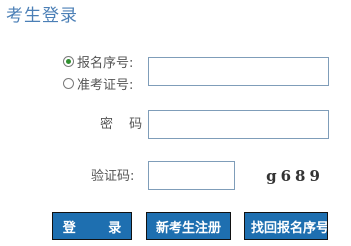  I want to click on password-input, so click(238, 124).